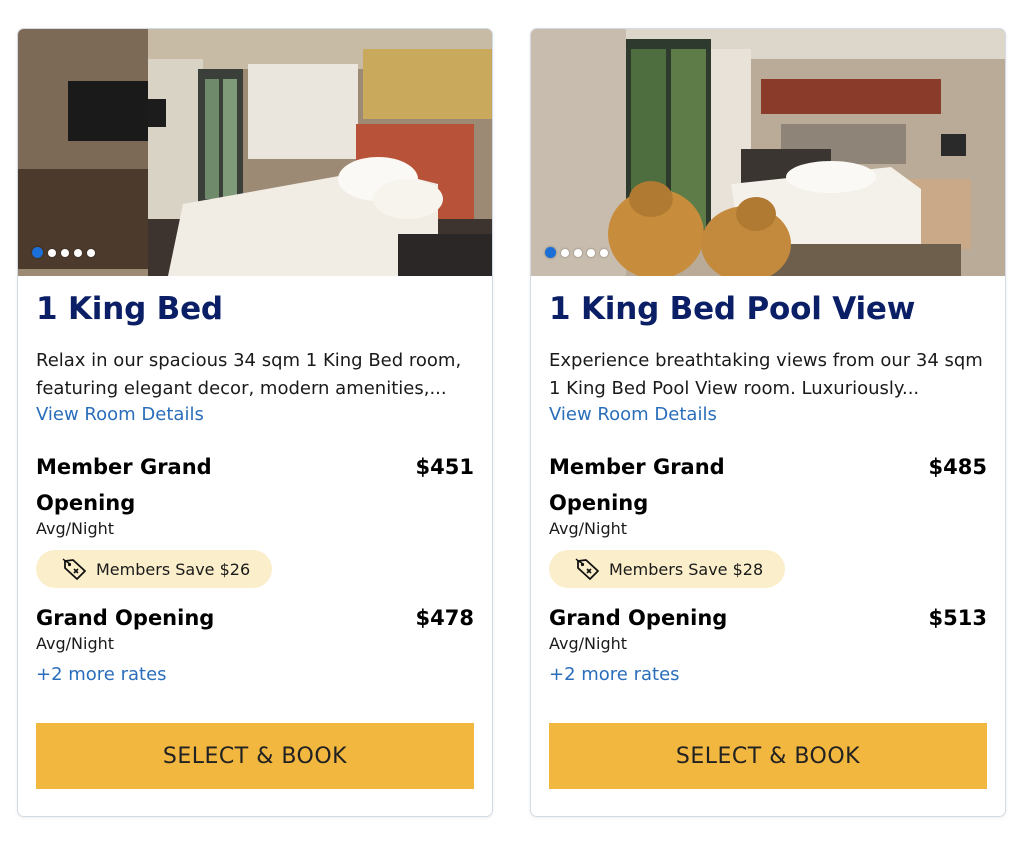  I want to click on rate-price: $451, so click(444, 467).